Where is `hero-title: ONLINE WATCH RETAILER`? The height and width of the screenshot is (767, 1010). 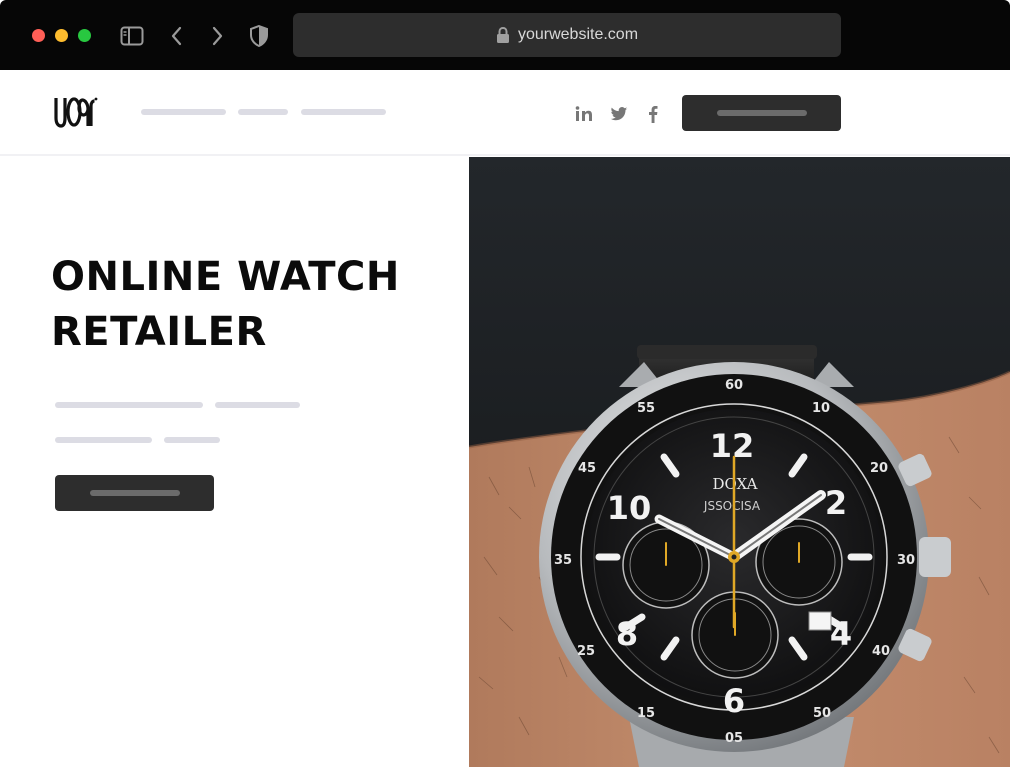 hero-title: ONLINE WATCH RETAILER is located at coordinates (251, 305).